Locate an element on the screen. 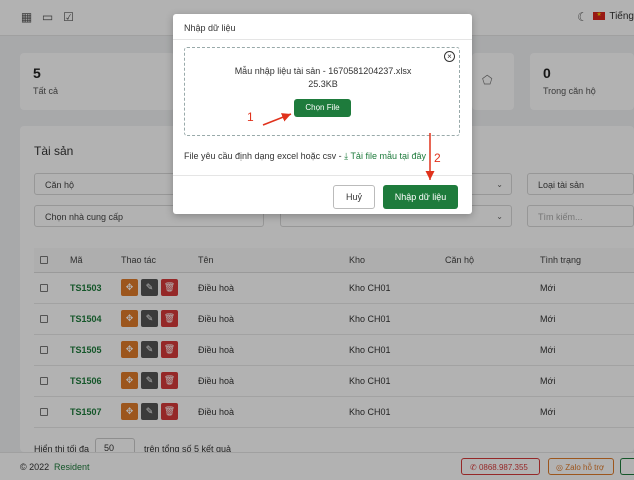  arrow-to-choose-file is located at coordinates (277, 119).